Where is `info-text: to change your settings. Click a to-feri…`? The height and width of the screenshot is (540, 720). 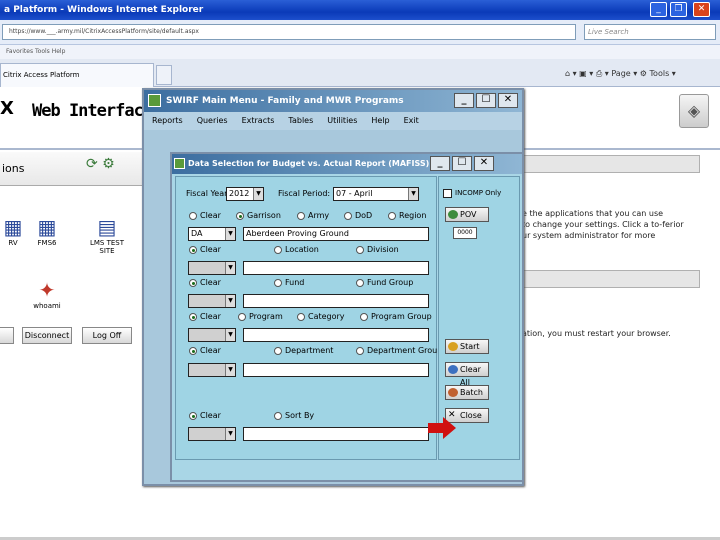 info-text: to change your settings. Click a to-feri… is located at coordinates (603, 224).